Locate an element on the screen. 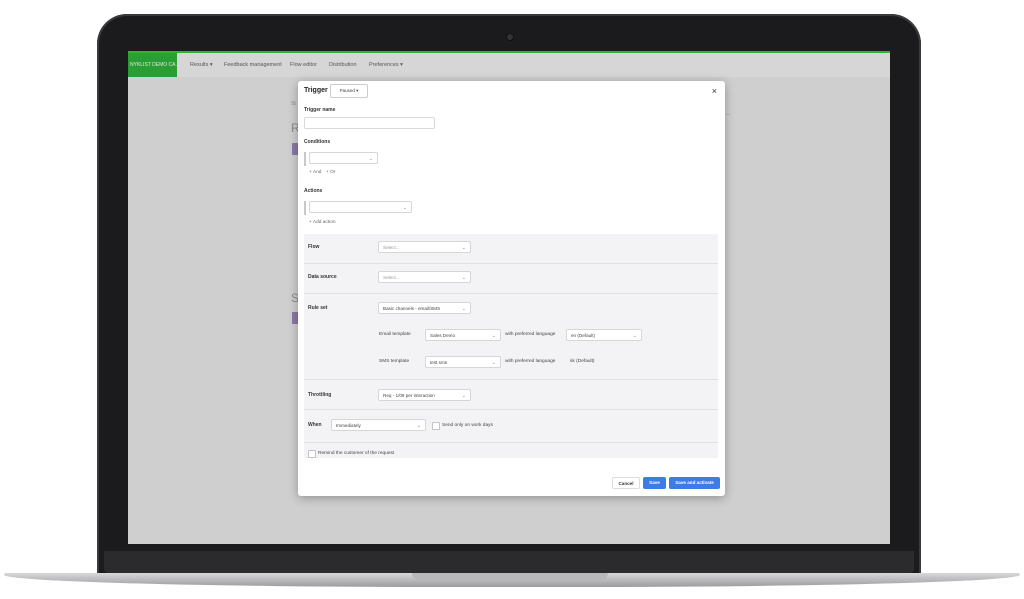  sms-template-label: SMS template is located at coordinates (394, 361).